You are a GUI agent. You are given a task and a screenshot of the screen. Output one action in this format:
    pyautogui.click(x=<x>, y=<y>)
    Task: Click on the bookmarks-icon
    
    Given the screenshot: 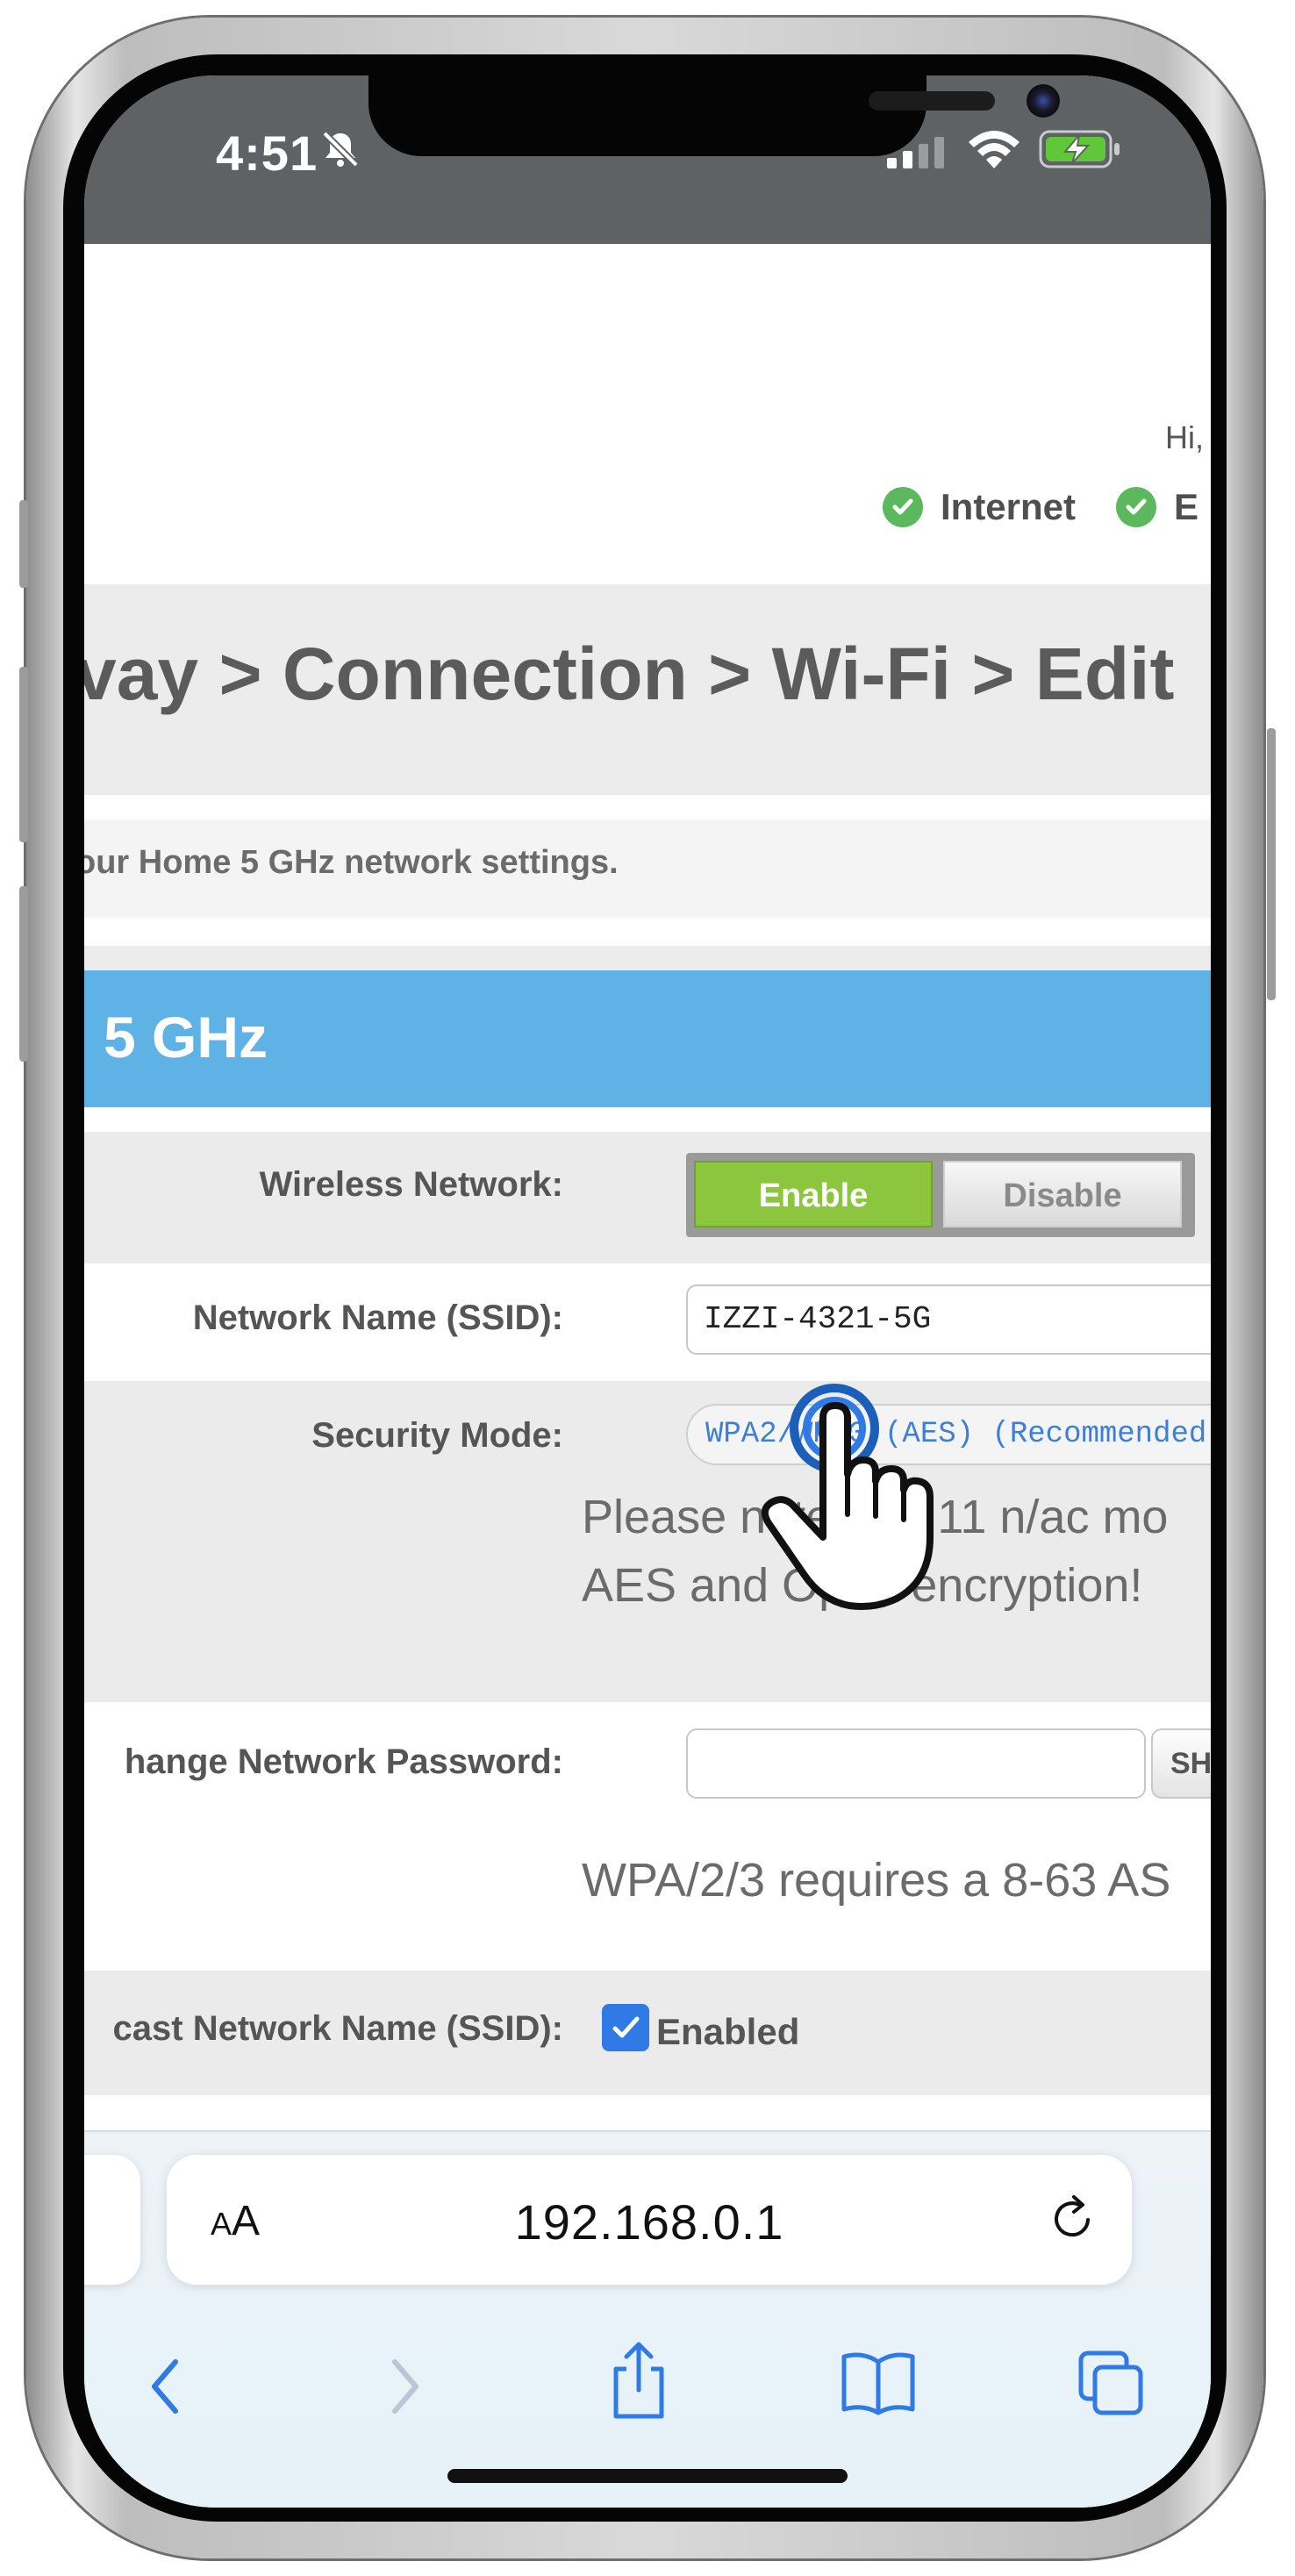 What is the action you would take?
    pyautogui.click(x=879, y=2383)
    